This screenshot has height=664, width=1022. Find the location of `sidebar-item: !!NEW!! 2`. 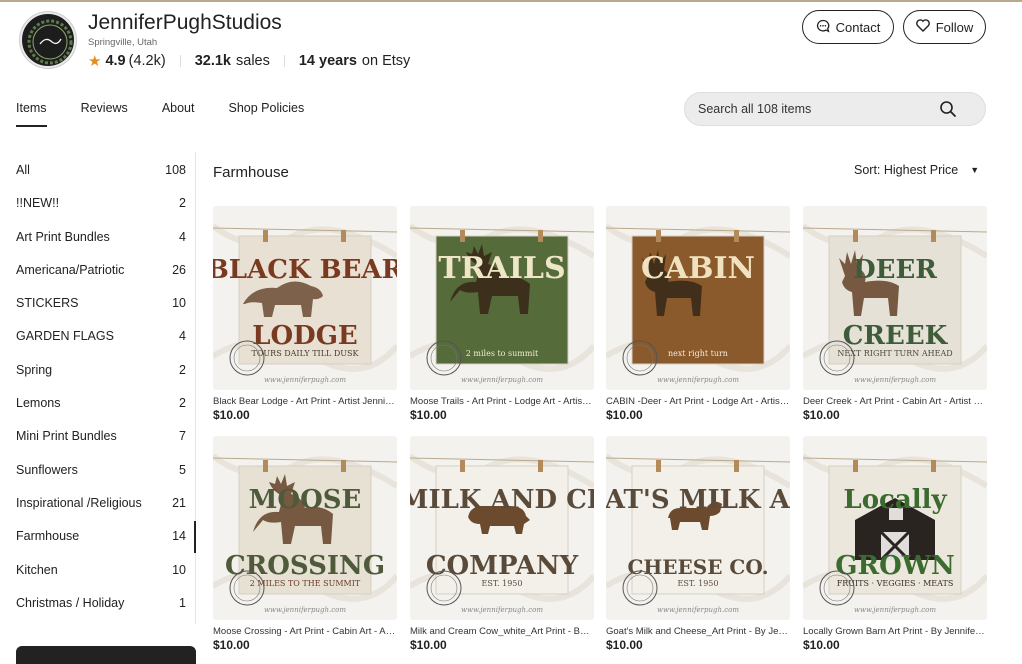

sidebar-item: !!NEW!! 2 is located at coordinates (101, 212).